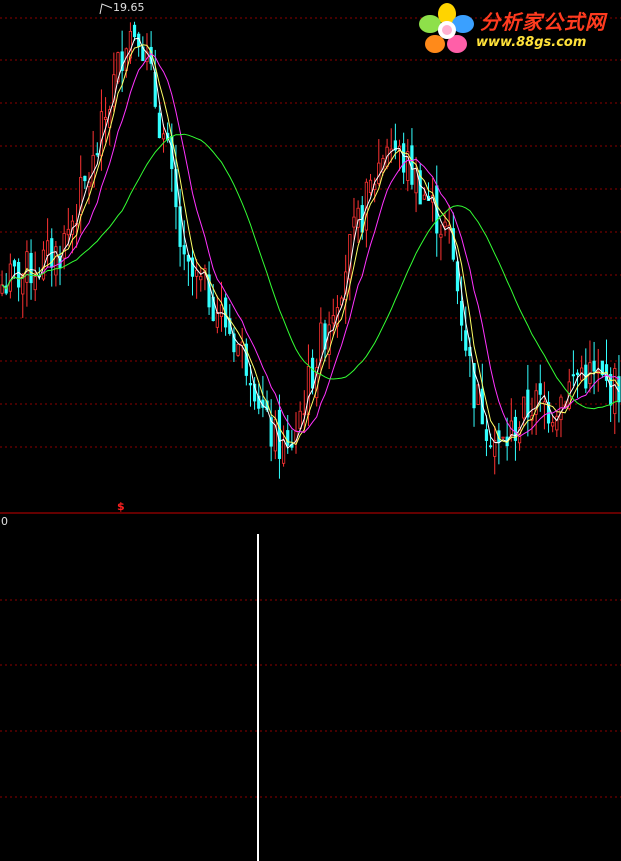 This screenshot has width=621, height=861. Describe the element at coordinates (106, 9) in the screenshot. I see `peak-marker` at that location.